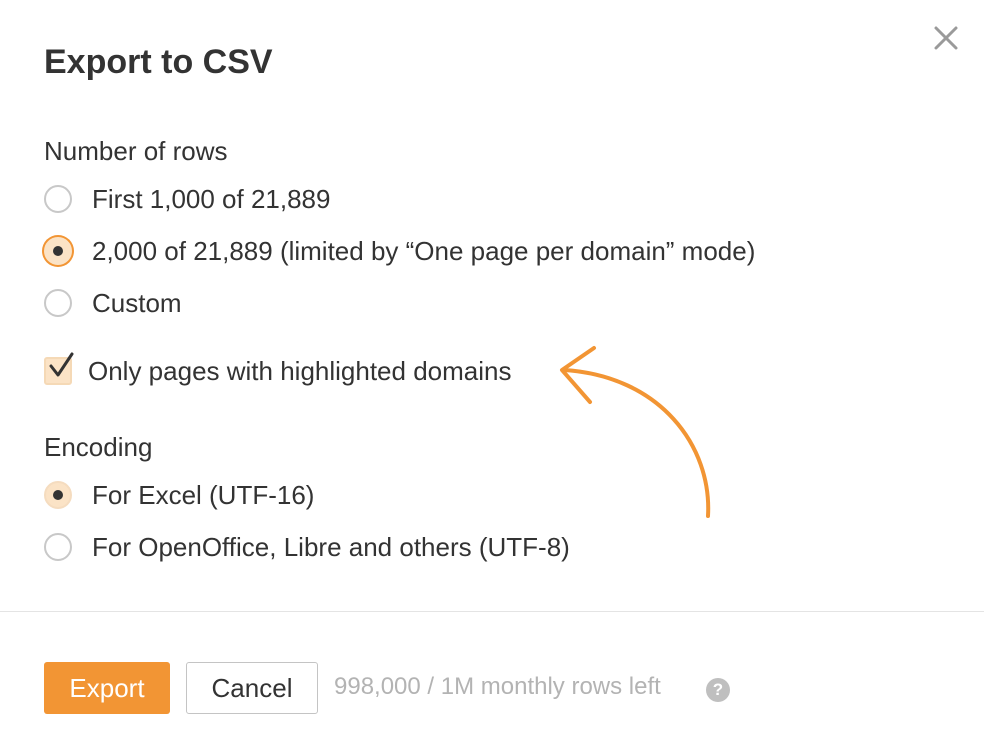  Describe the element at coordinates (203, 495) in the screenshot. I see `encoding-option-label: For Excel (UTF-16)` at that location.